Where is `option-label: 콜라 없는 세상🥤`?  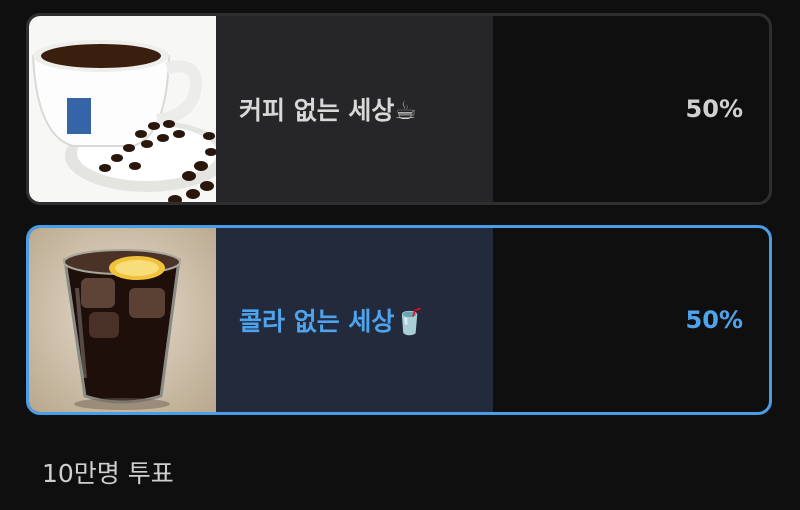
option-label: 콜라 없는 세상🥤 is located at coordinates (332, 321).